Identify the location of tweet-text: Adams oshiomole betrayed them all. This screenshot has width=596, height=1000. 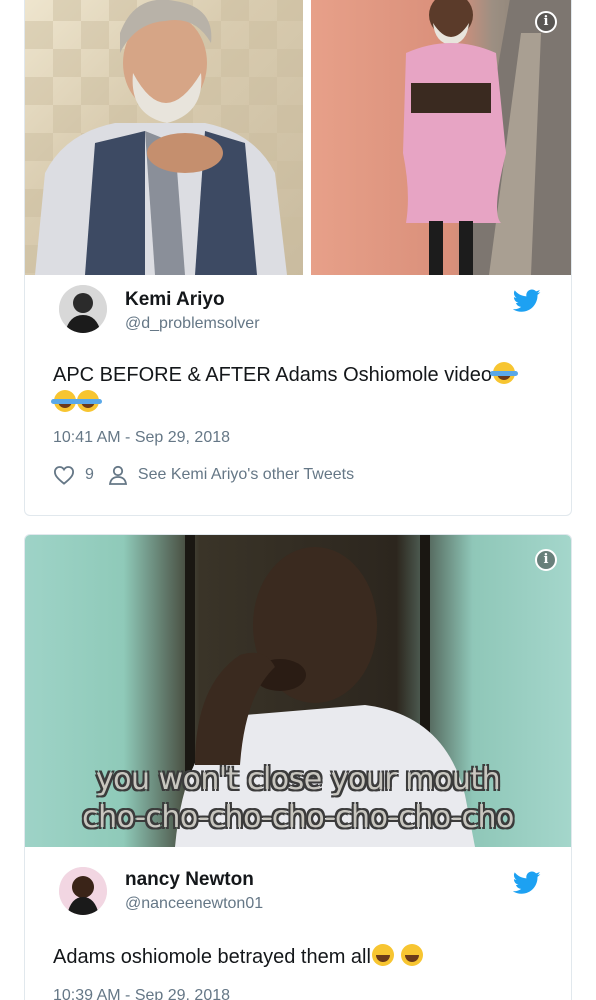
(288, 957).